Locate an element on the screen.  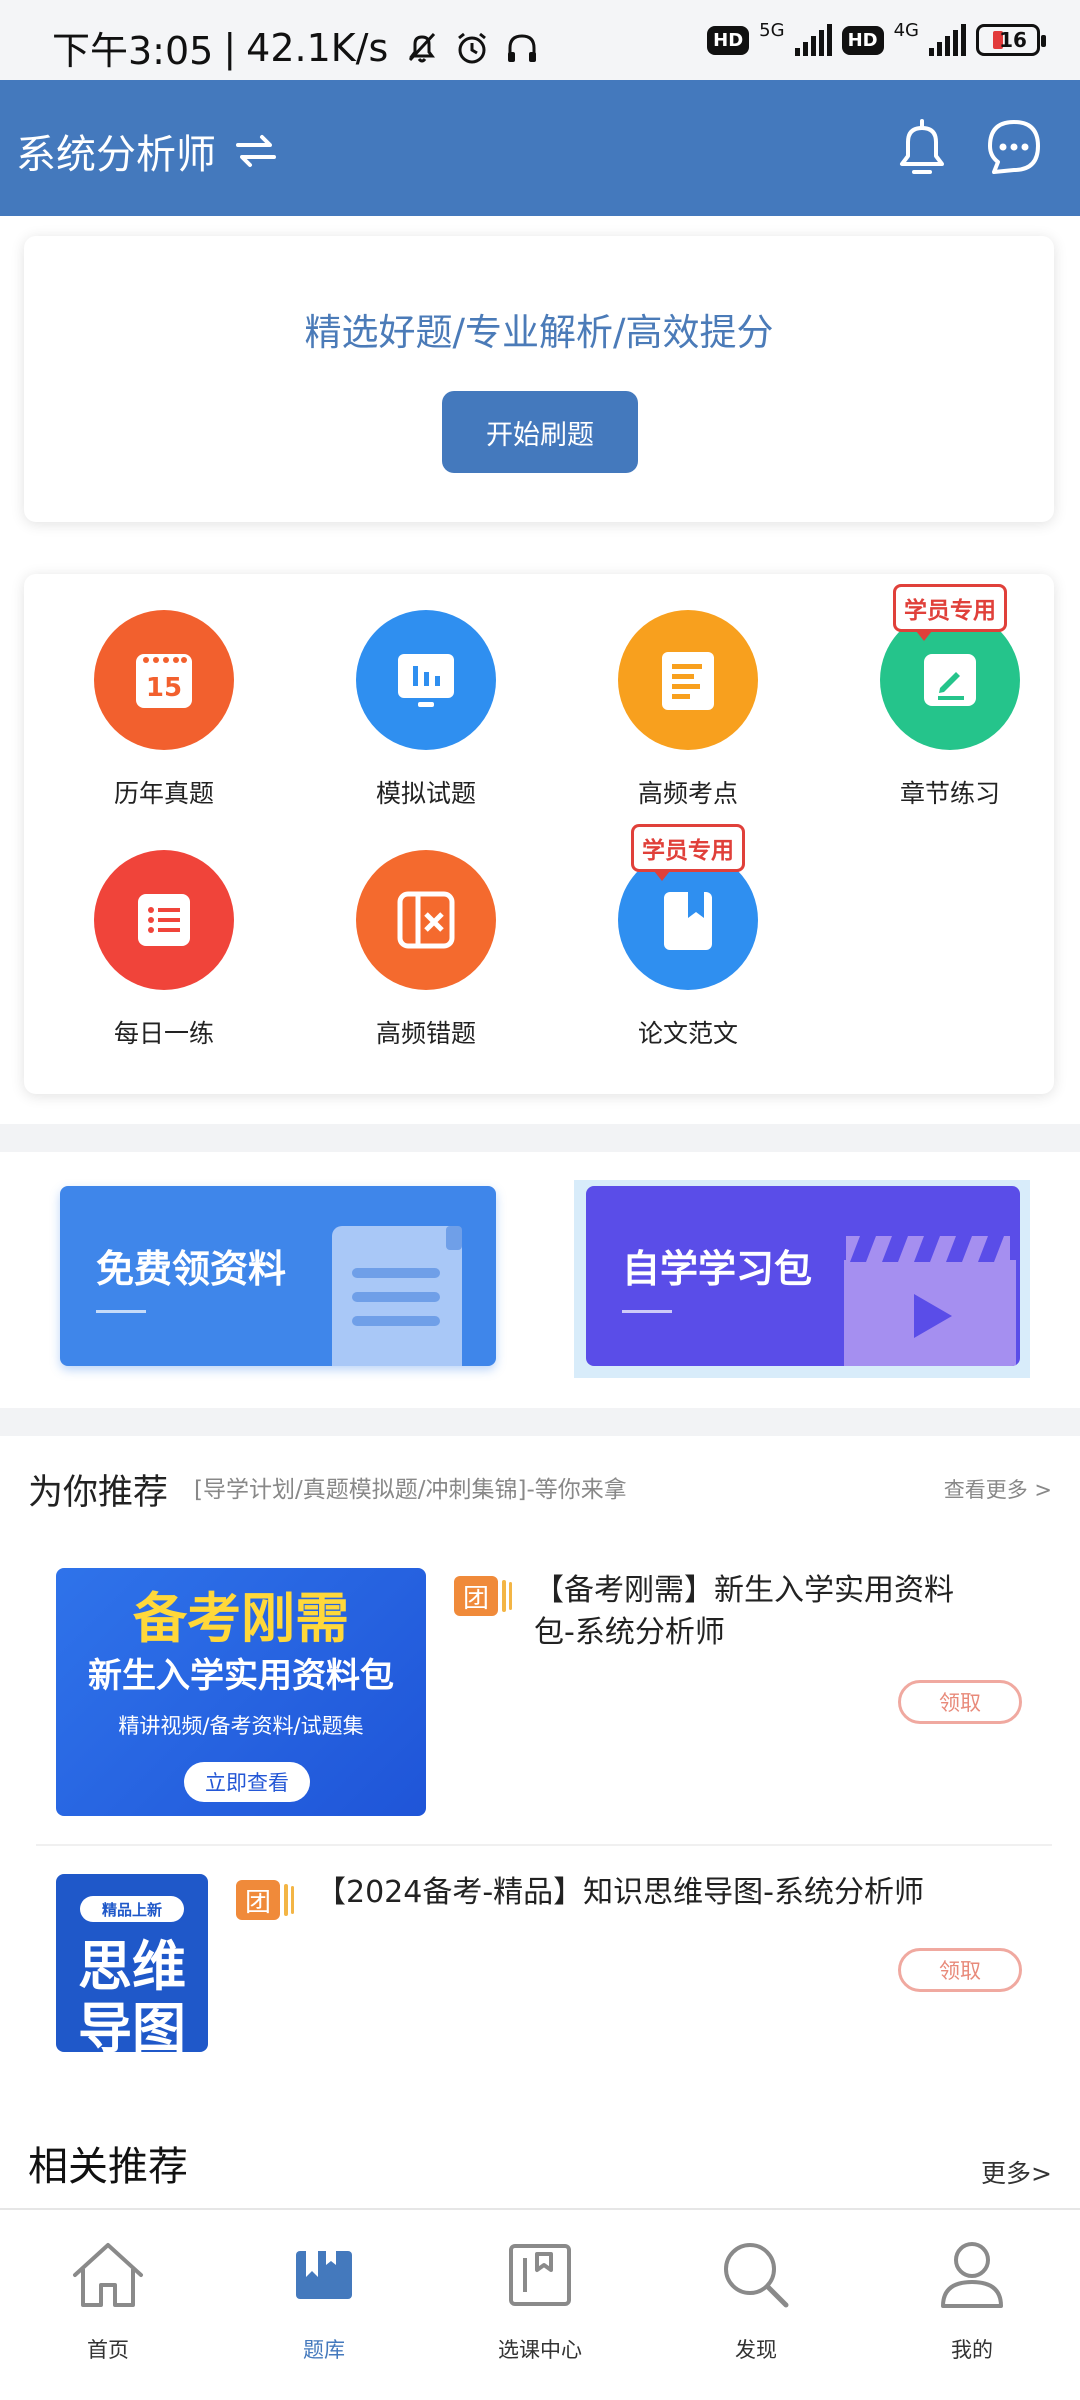
error-book-icon is located at coordinates (426, 920).